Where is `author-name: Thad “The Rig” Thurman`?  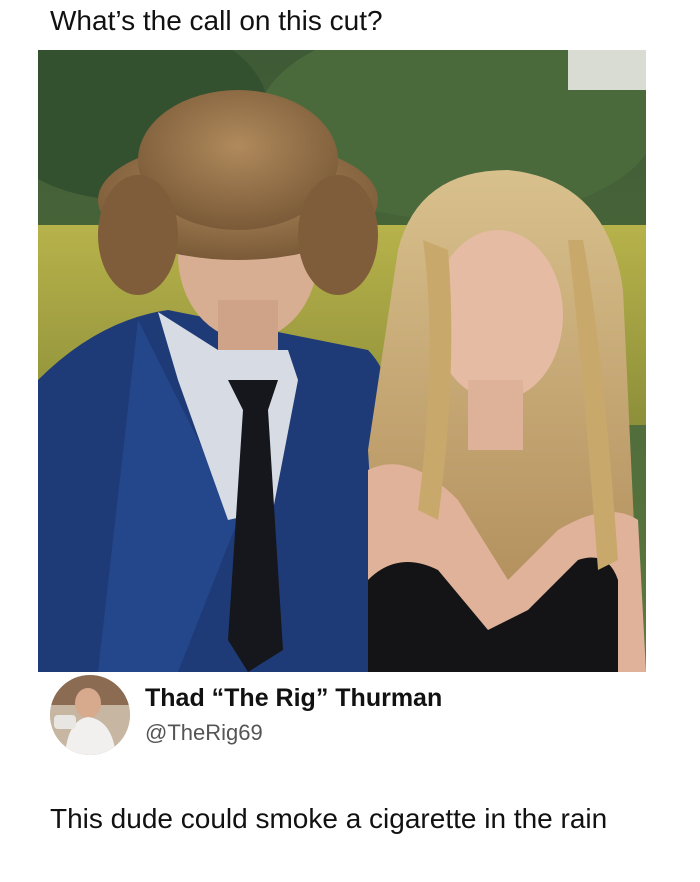 author-name: Thad “The Rig” Thurman is located at coordinates (293, 698).